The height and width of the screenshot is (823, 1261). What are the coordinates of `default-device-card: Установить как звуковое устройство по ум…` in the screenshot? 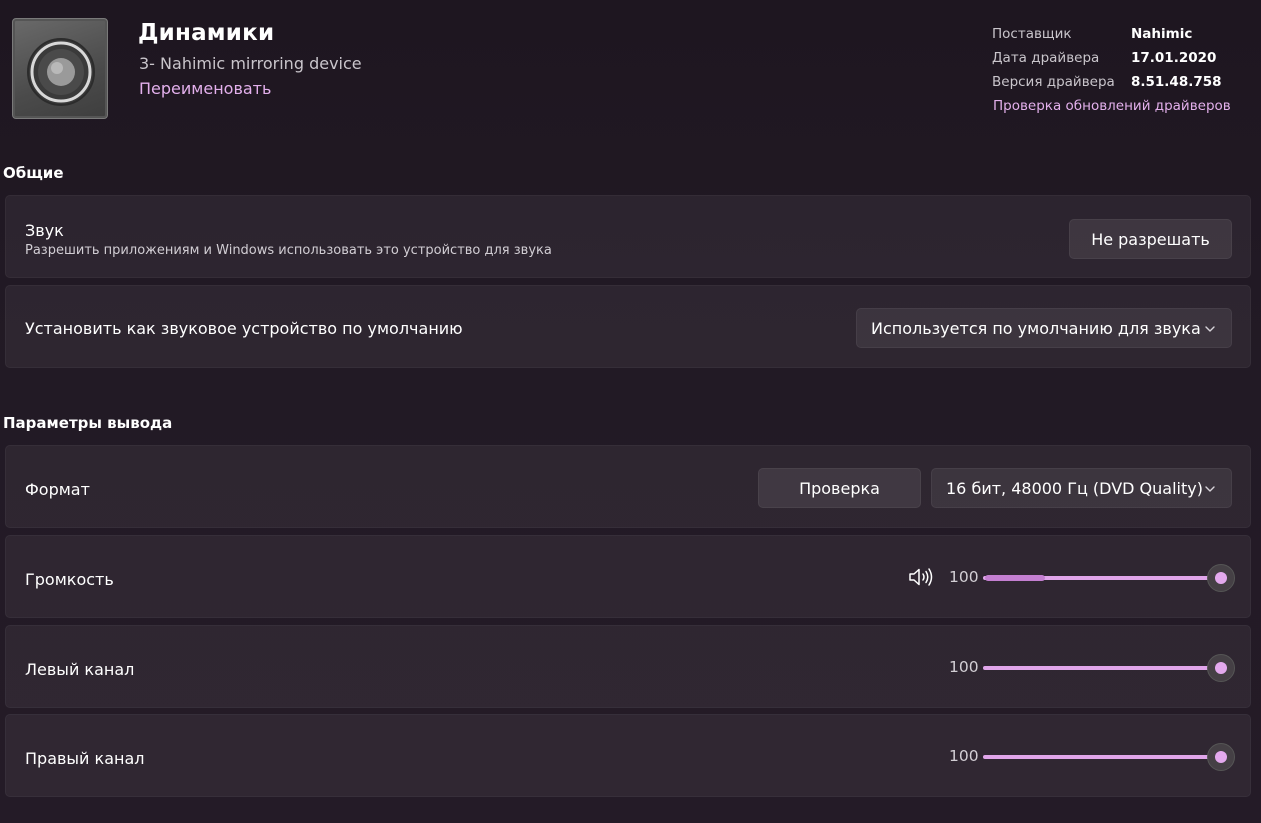 It's located at (628, 326).